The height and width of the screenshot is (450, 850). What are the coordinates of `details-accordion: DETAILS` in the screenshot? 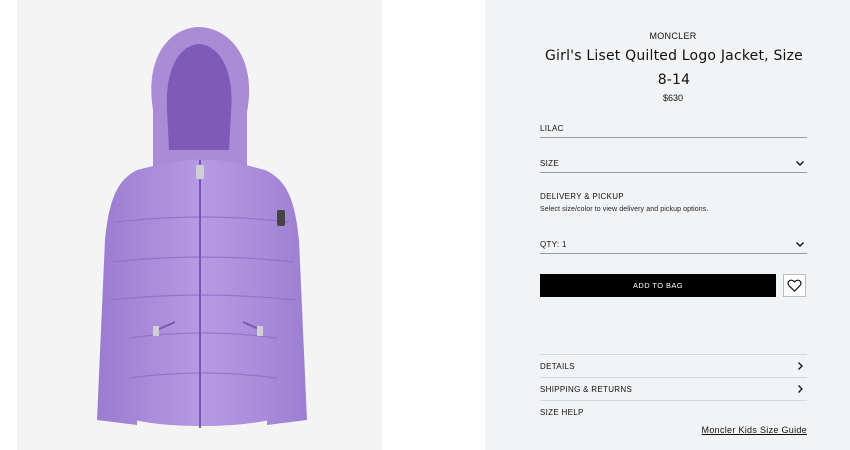 It's located at (673, 366).